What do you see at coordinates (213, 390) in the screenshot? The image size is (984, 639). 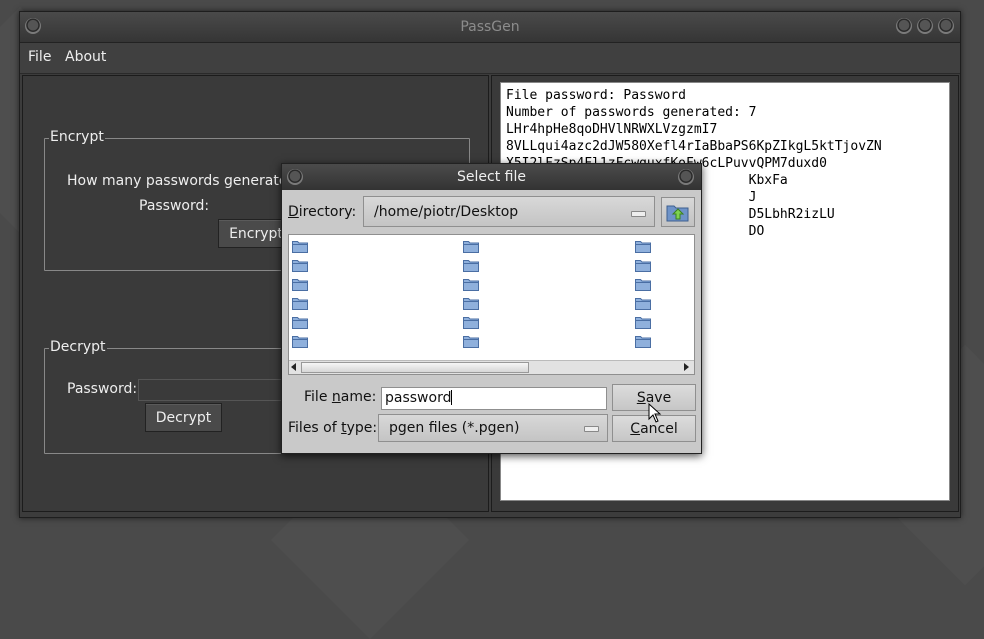 I see `decrypt-password-input` at bounding box center [213, 390].